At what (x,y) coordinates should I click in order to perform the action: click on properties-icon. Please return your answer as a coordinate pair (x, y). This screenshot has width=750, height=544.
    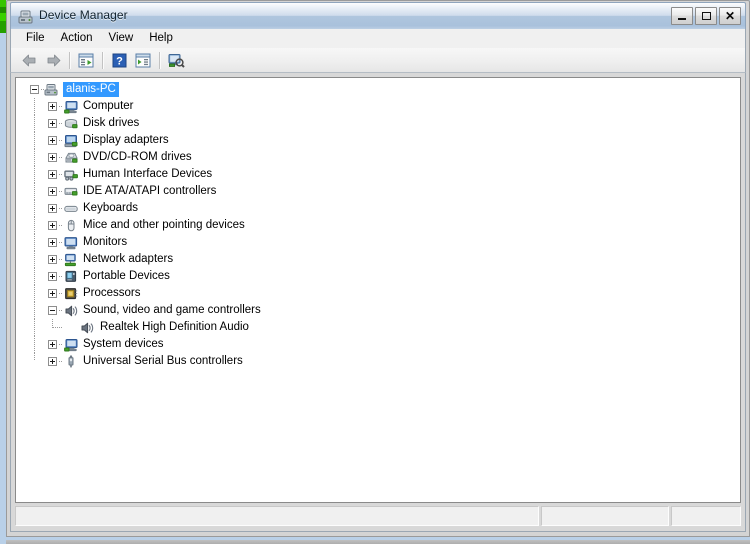
    Looking at the image, I should click on (86, 60).